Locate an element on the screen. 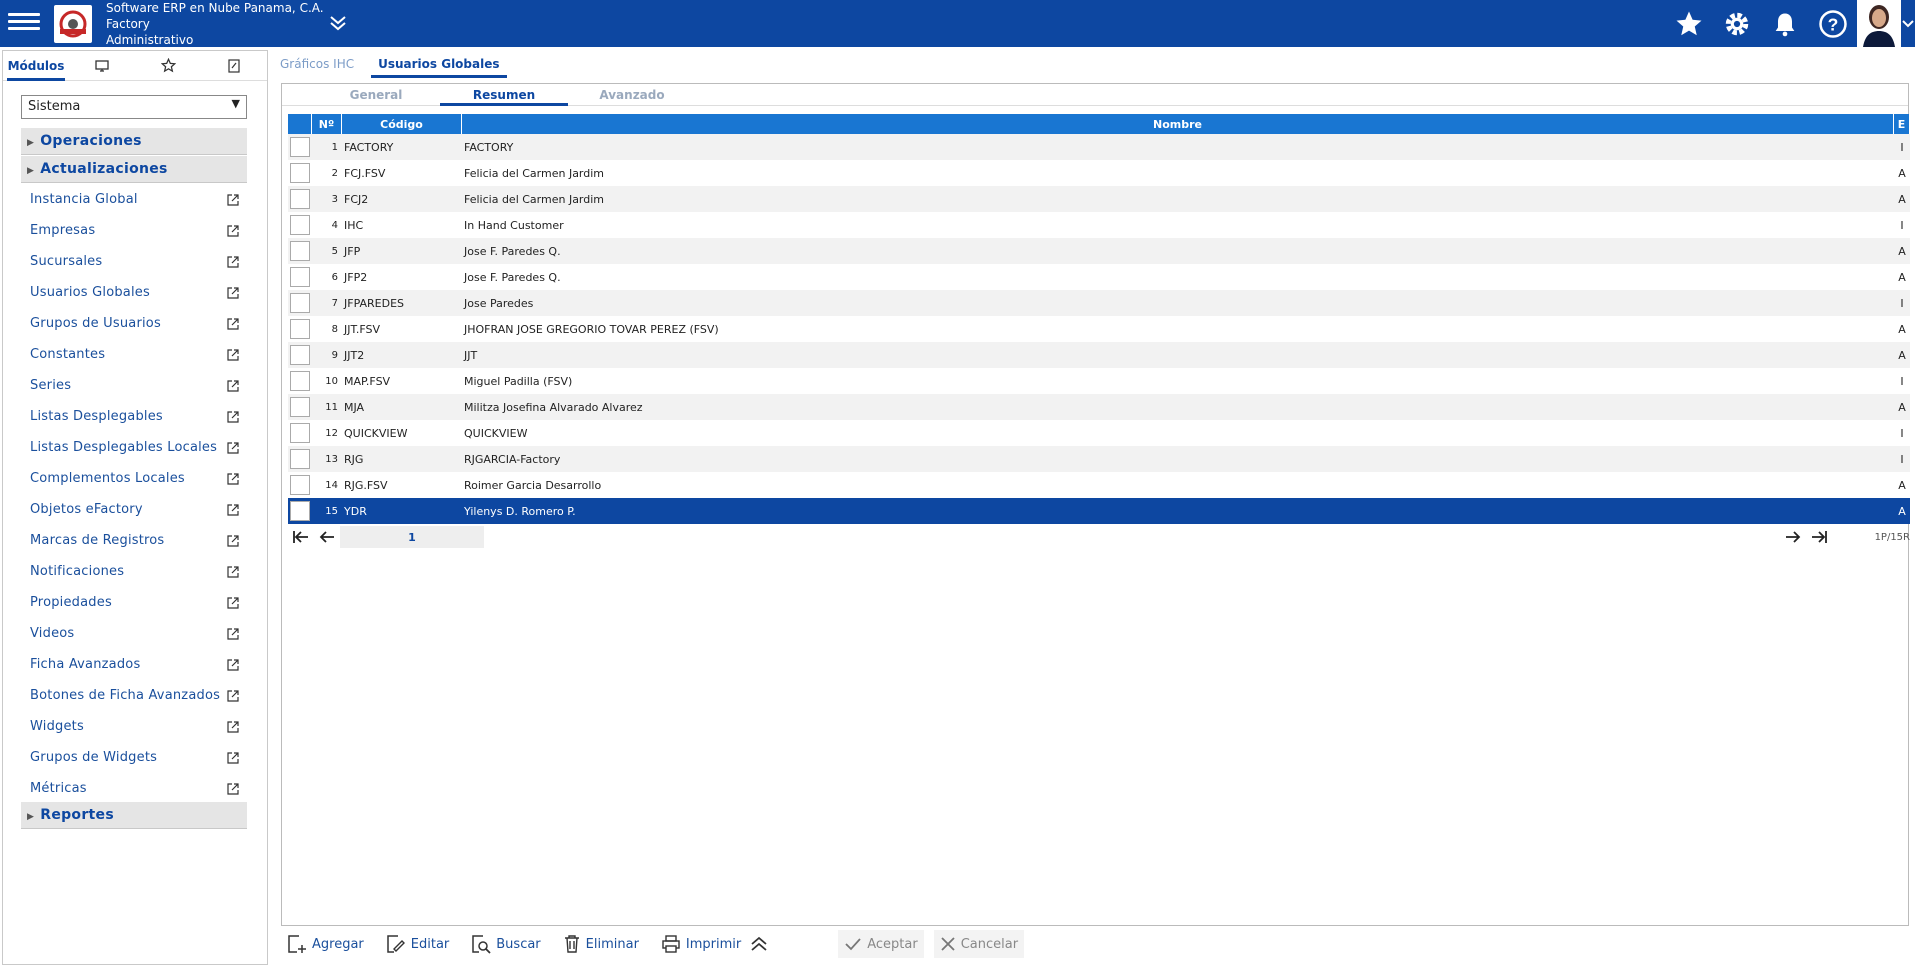 The width and height of the screenshot is (1915, 966). menu-item: Grupos de Widgets is located at coordinates (134, 757).